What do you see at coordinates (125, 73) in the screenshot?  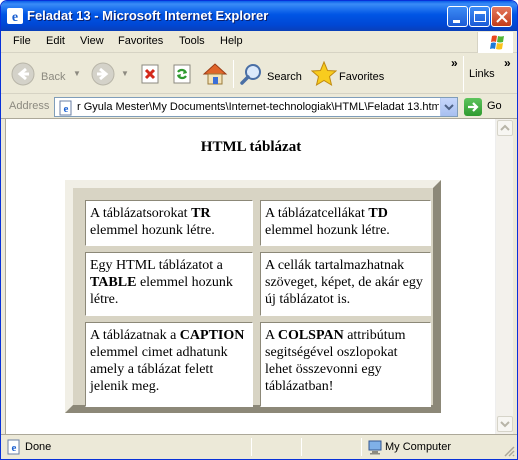 I see `forward-dropdown-icon: ▼` at bounding box center [125, 73].